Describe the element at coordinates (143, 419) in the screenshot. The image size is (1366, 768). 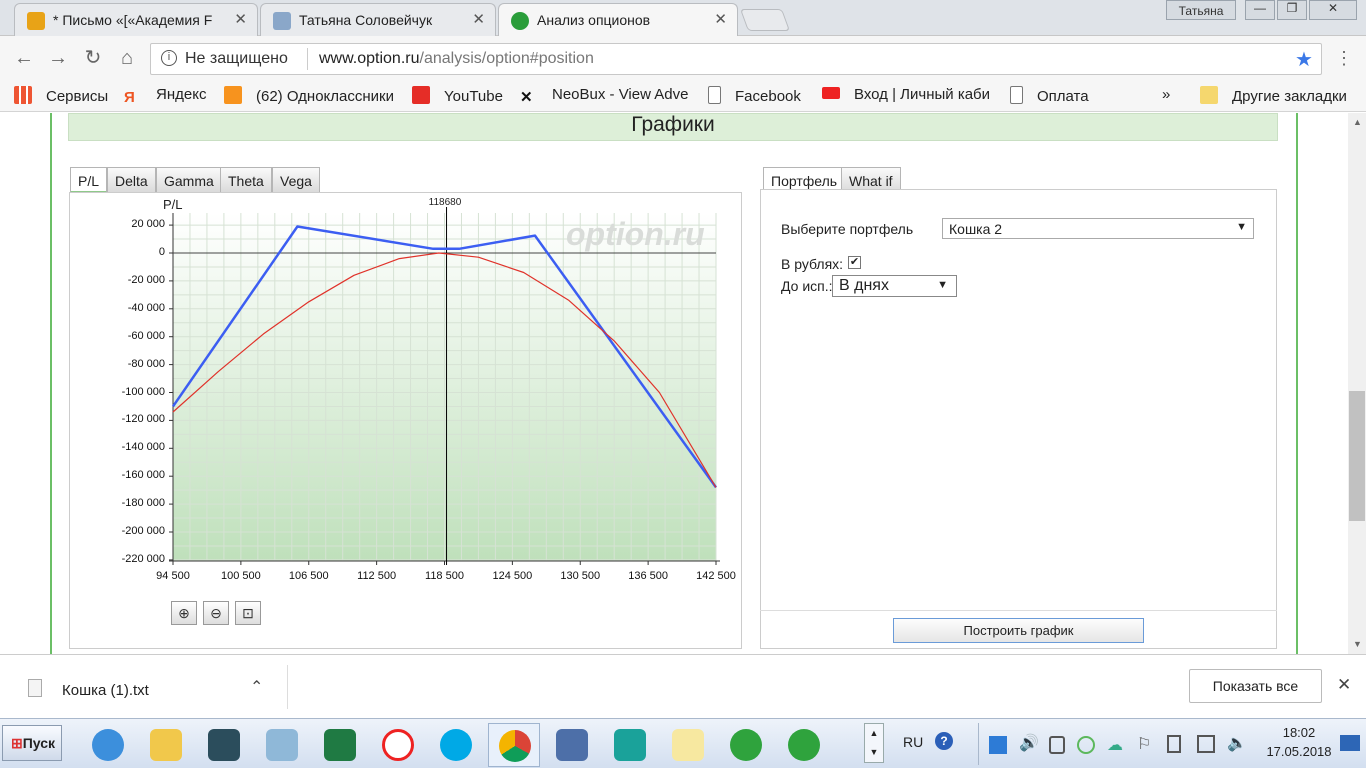
I see `y-tick-label: -120 000` at that location.